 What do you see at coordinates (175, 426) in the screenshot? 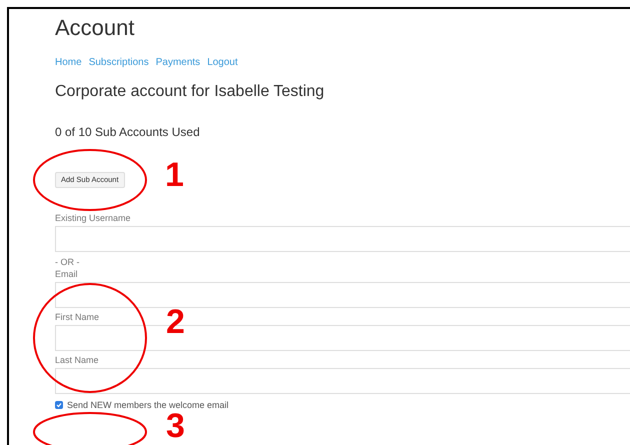
I see `annotation-number: 3` at bounding box center [175, 426].